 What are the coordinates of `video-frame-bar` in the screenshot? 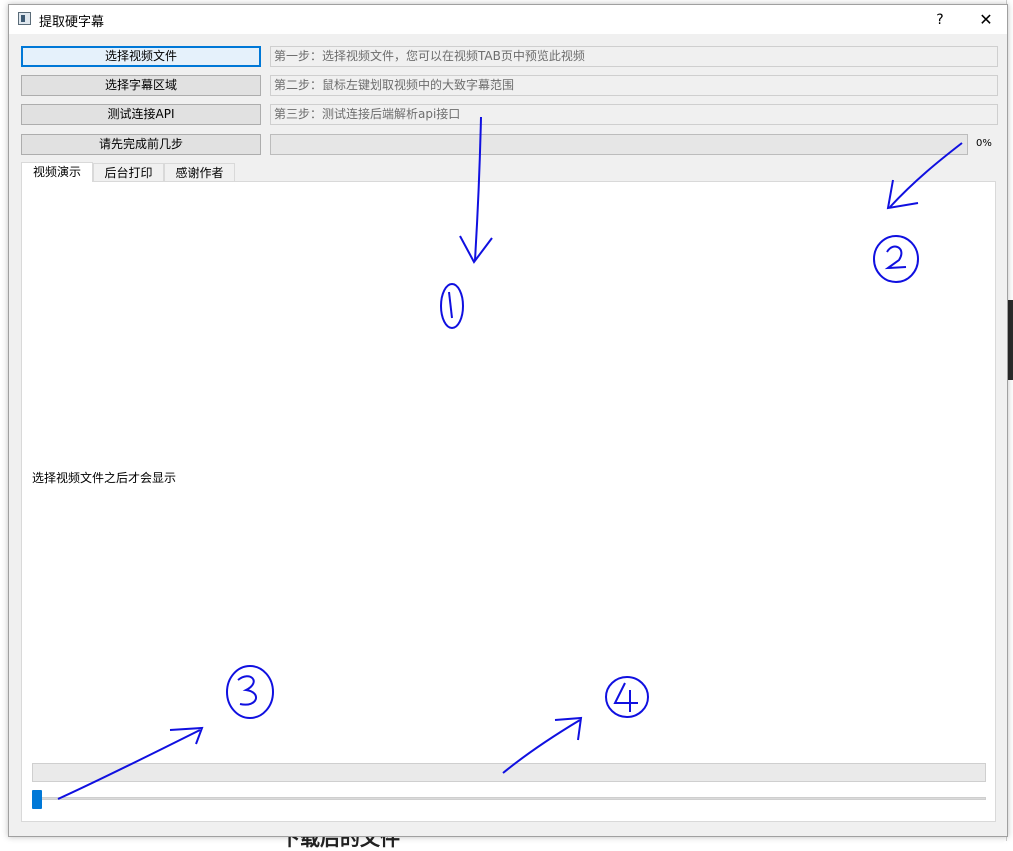 It's located at (509, 772).